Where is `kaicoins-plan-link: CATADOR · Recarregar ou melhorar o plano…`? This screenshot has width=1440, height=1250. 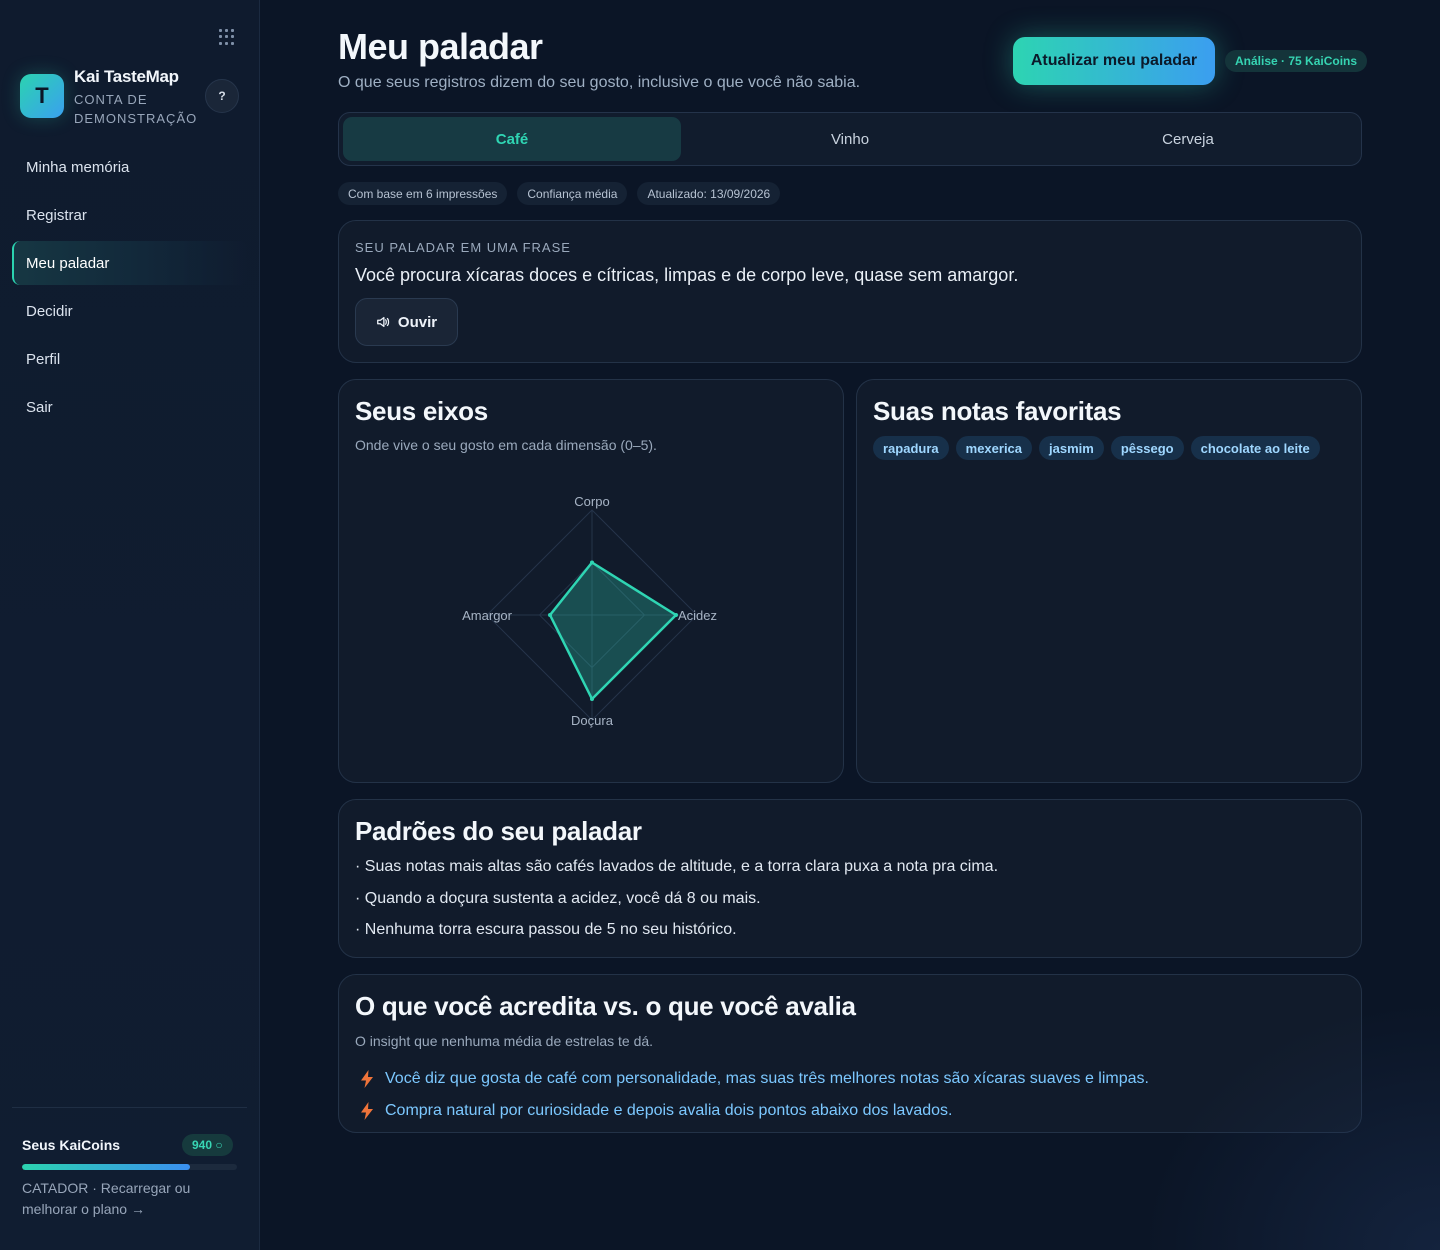
kaicoins-plan-link: CATADOR · Recarregar ou melhorar o plano… is located at coordinates (122, 1199).